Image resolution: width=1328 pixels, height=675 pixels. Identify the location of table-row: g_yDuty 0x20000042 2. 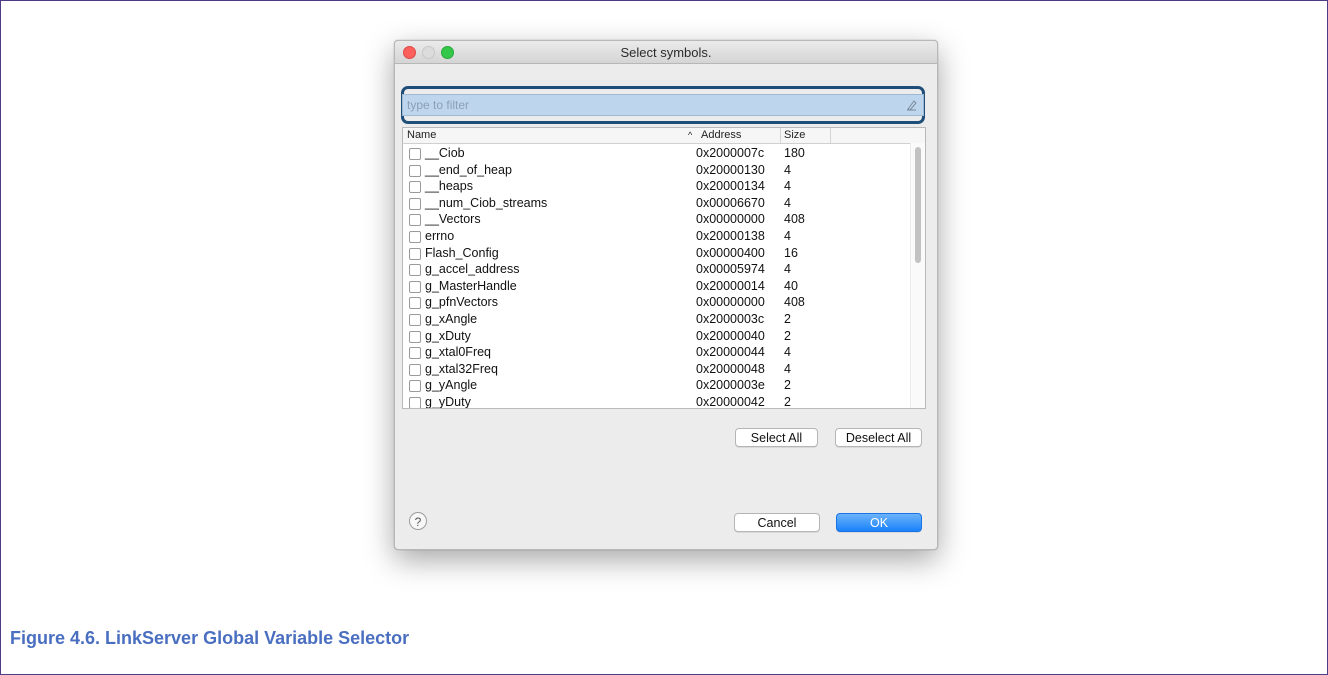
(658, 401).